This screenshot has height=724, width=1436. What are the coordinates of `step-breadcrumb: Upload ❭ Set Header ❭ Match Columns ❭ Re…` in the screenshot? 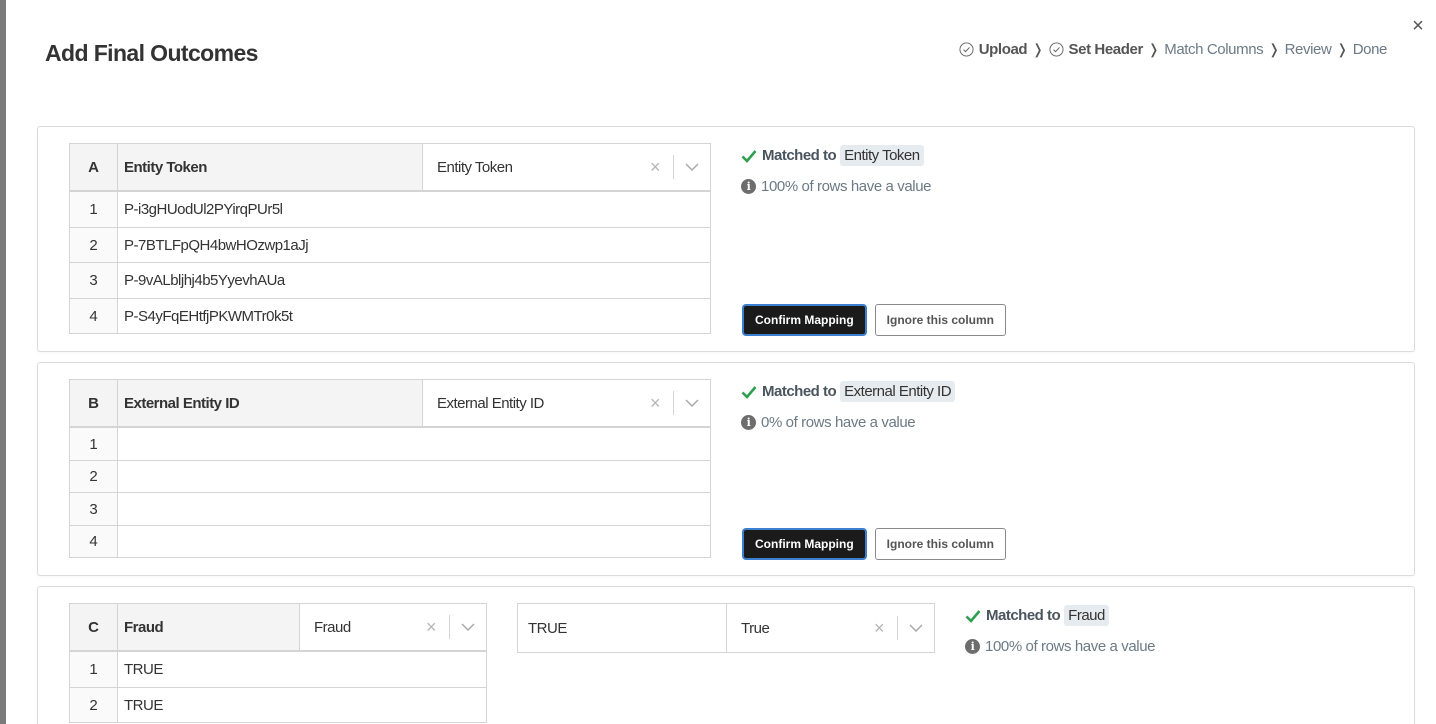 It's located at (1173, 49).